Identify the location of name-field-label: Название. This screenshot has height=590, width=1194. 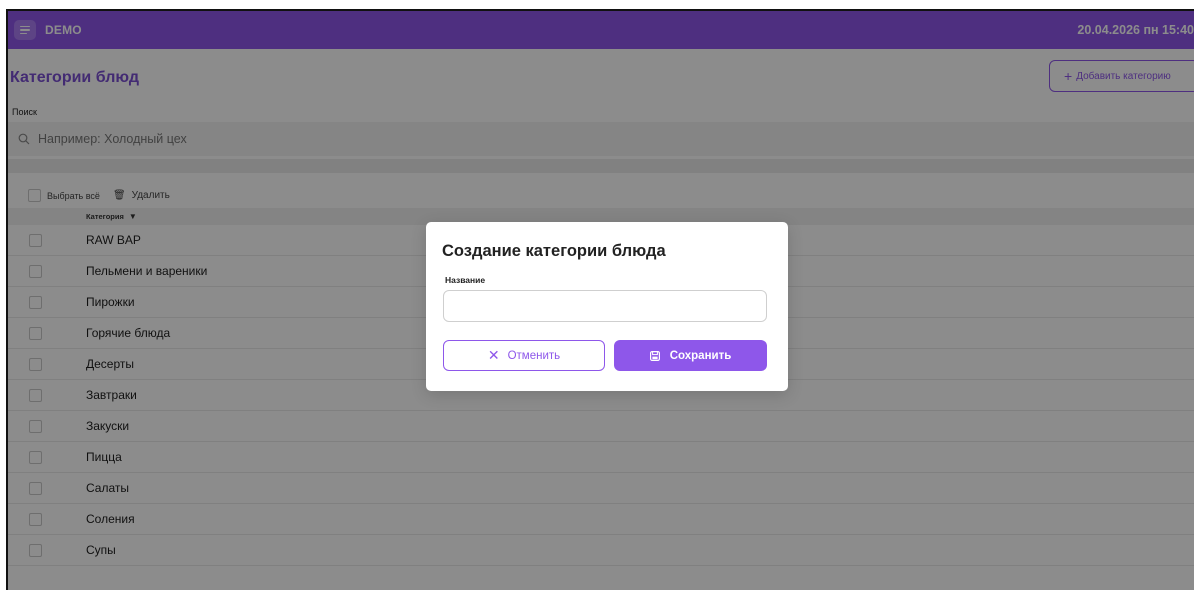
(465, 280).